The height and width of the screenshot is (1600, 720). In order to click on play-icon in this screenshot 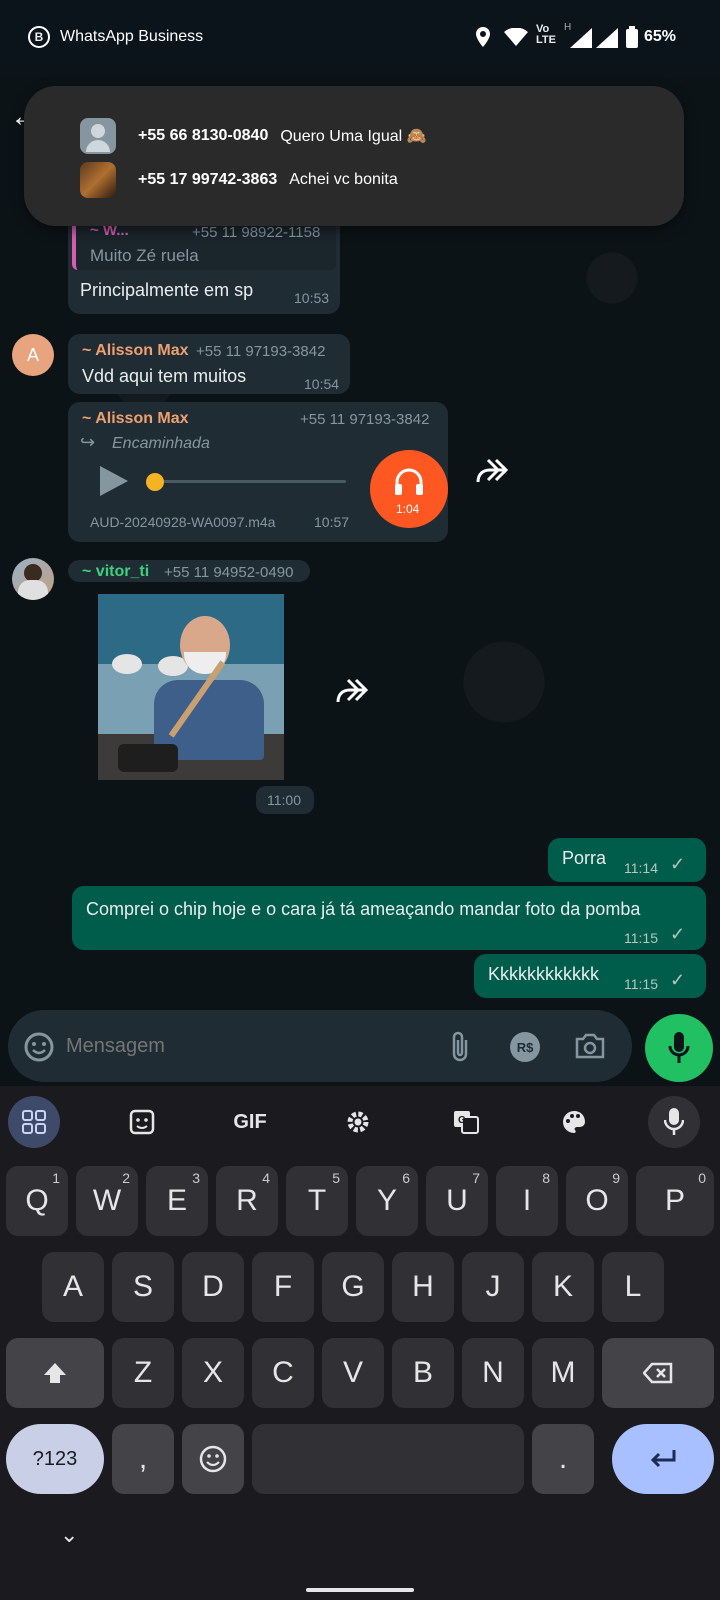, I will do `click(114, 481)`.